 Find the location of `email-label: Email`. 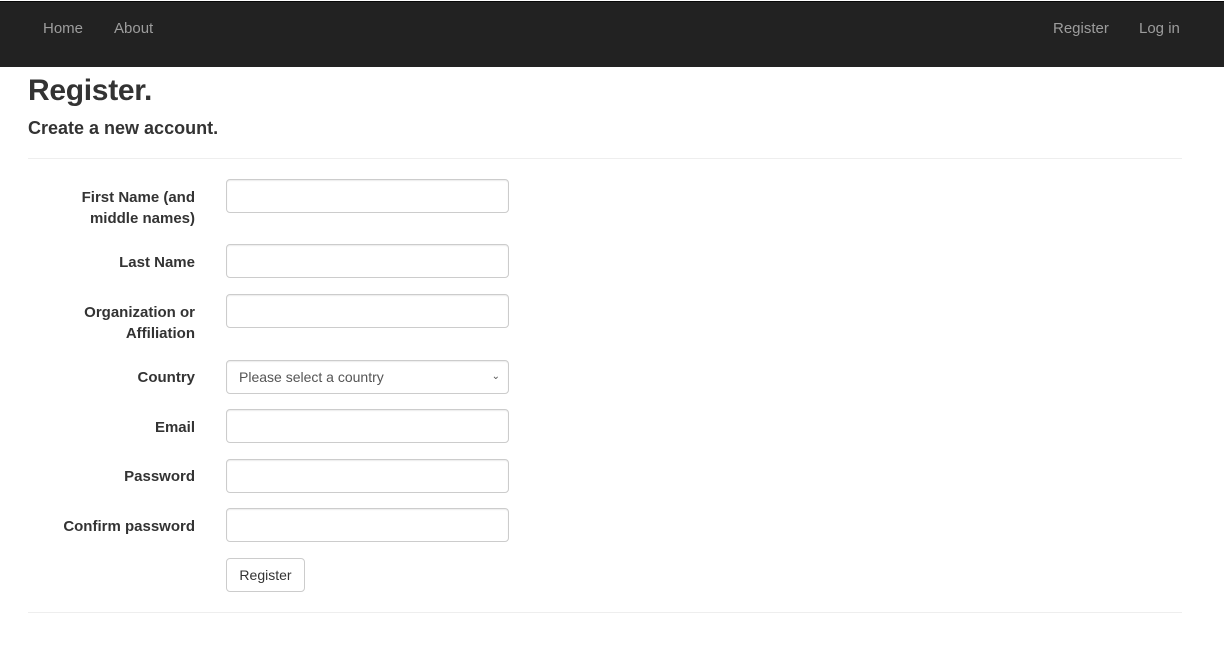

email-label: Email is located at coordinates (174, 427).